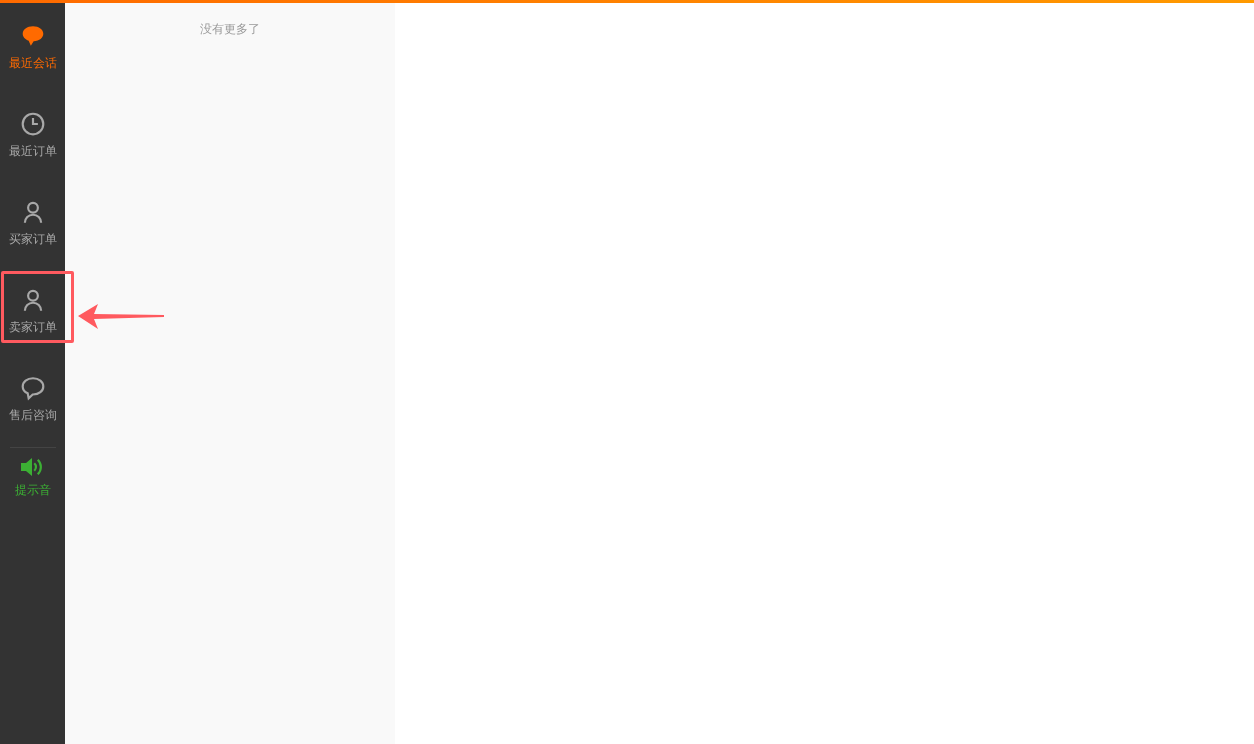 This screenshot has width=1254, height=744. I want to click on sound-toggle: 提示音, so click(32, 477).